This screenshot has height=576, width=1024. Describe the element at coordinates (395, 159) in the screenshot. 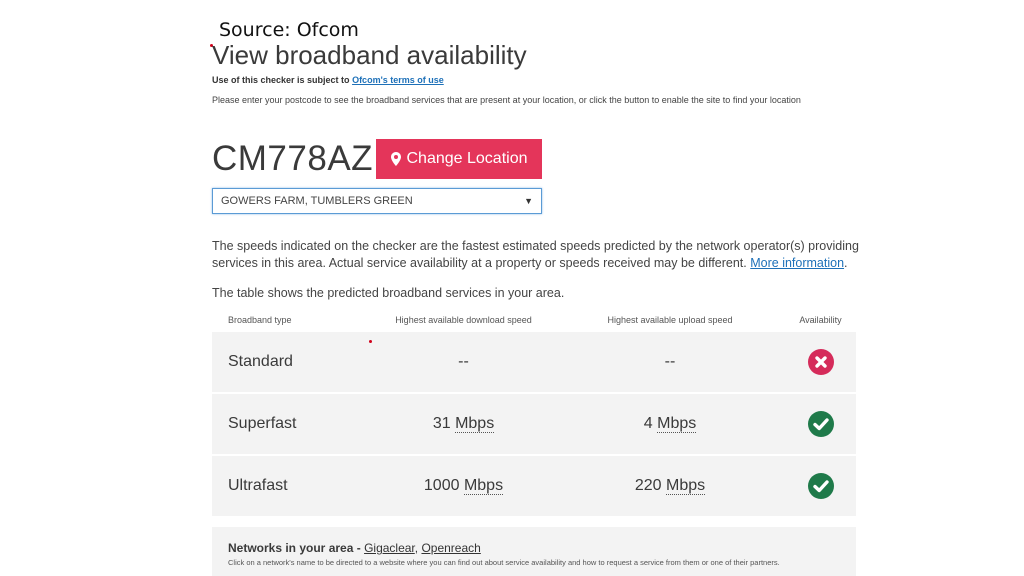

I see `map-pin-icon` at that location.